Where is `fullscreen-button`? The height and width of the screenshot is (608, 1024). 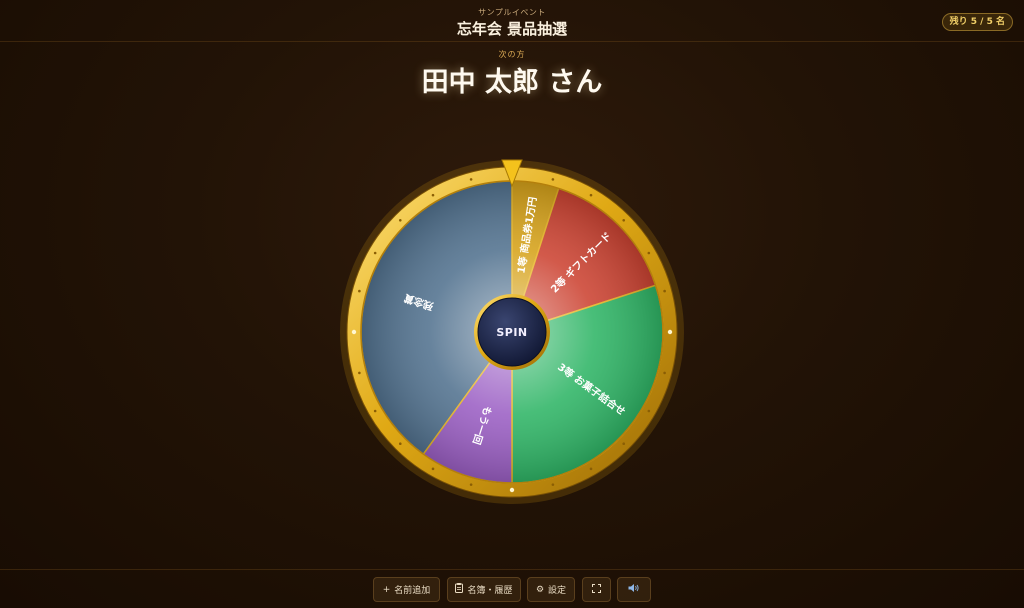 fullscreen-button is located at coordinates (596, 589).